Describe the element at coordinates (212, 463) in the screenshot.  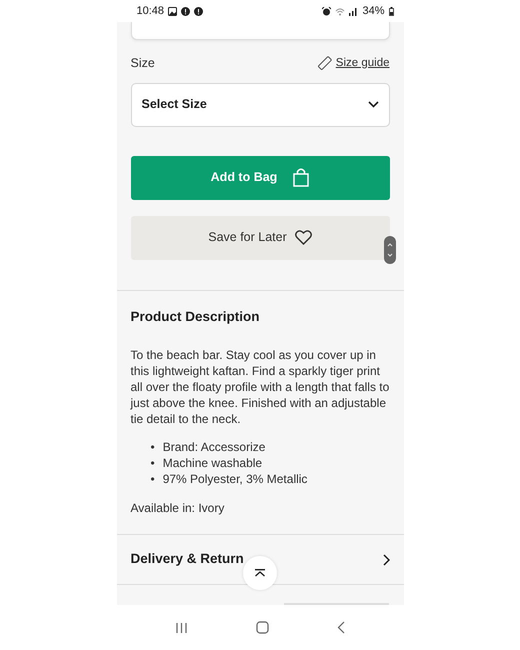
I see `bullet-item: Machine washable` at that location.